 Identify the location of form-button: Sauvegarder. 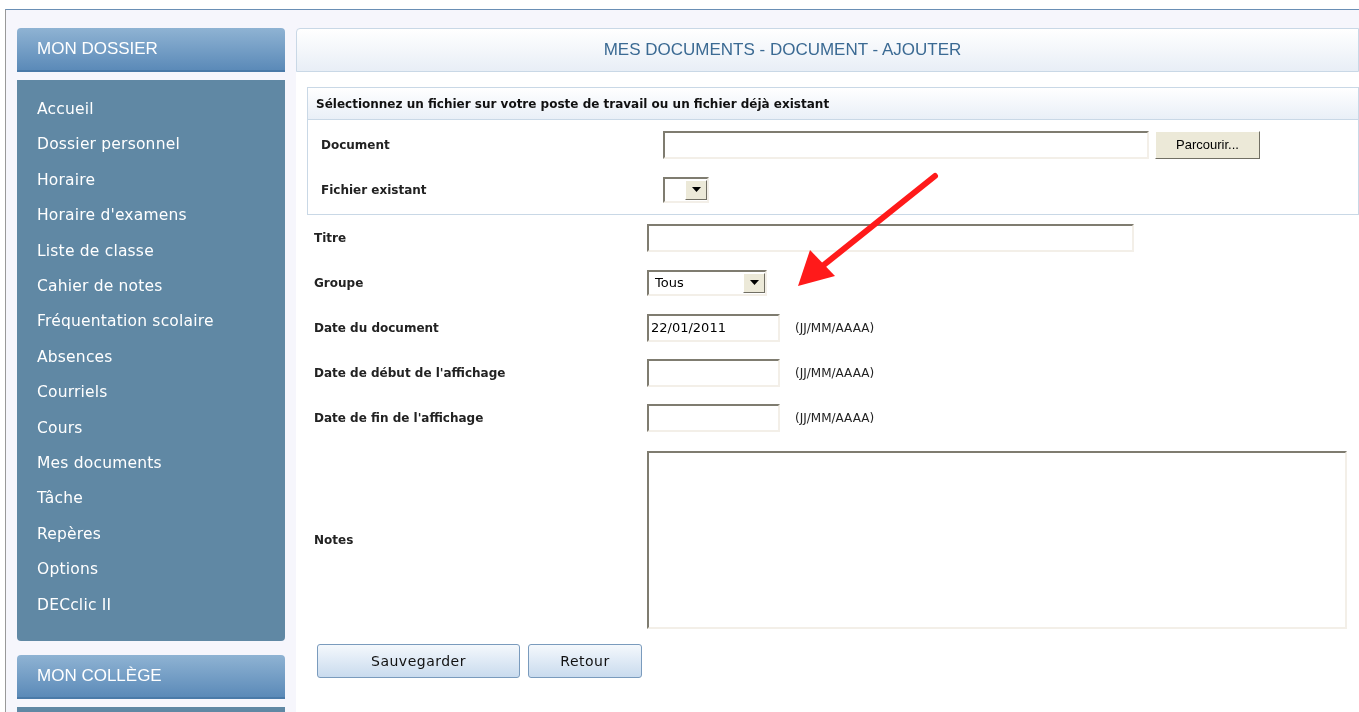
(418, 661).